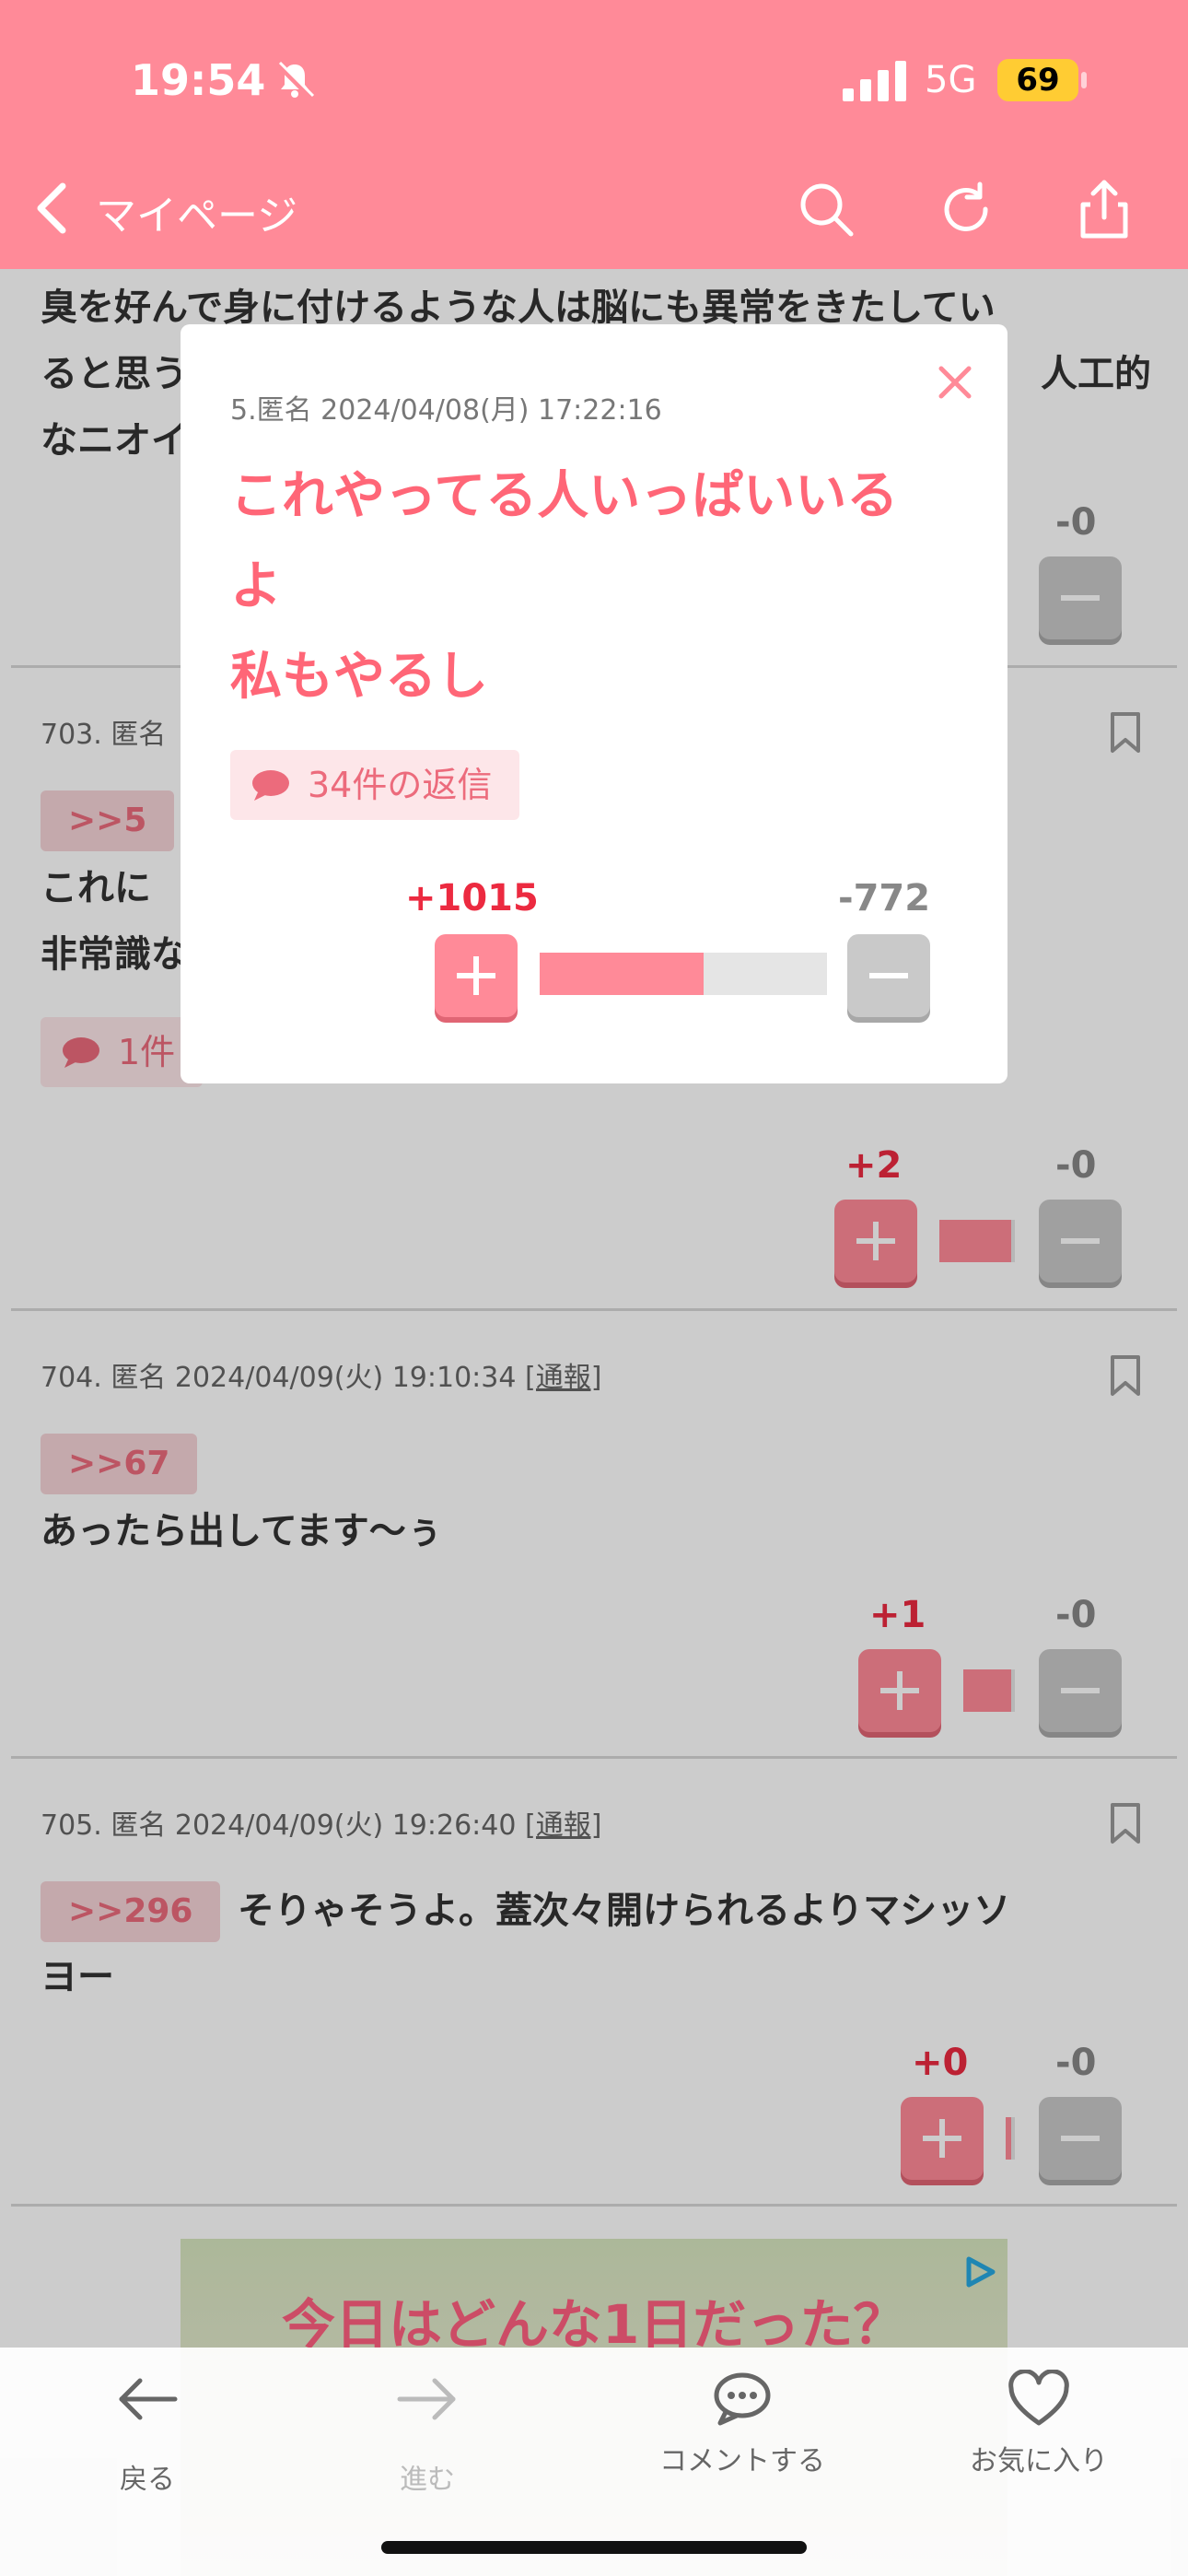 The width and height of the screenshot is (1188, 2576). I want to click on search-icon, so click(826, 209).